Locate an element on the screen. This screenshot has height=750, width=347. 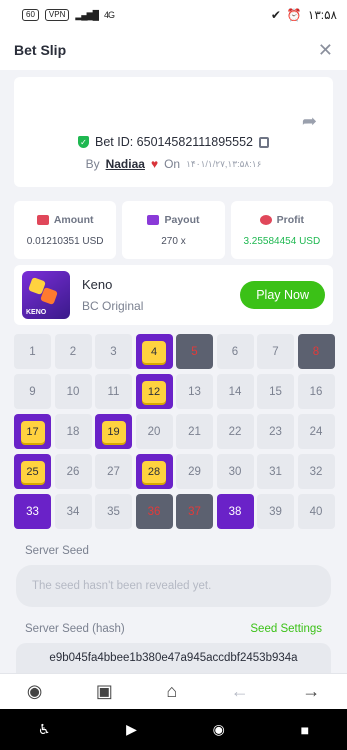
keno-number-cell: 8 is located at coordinates (316, 351).